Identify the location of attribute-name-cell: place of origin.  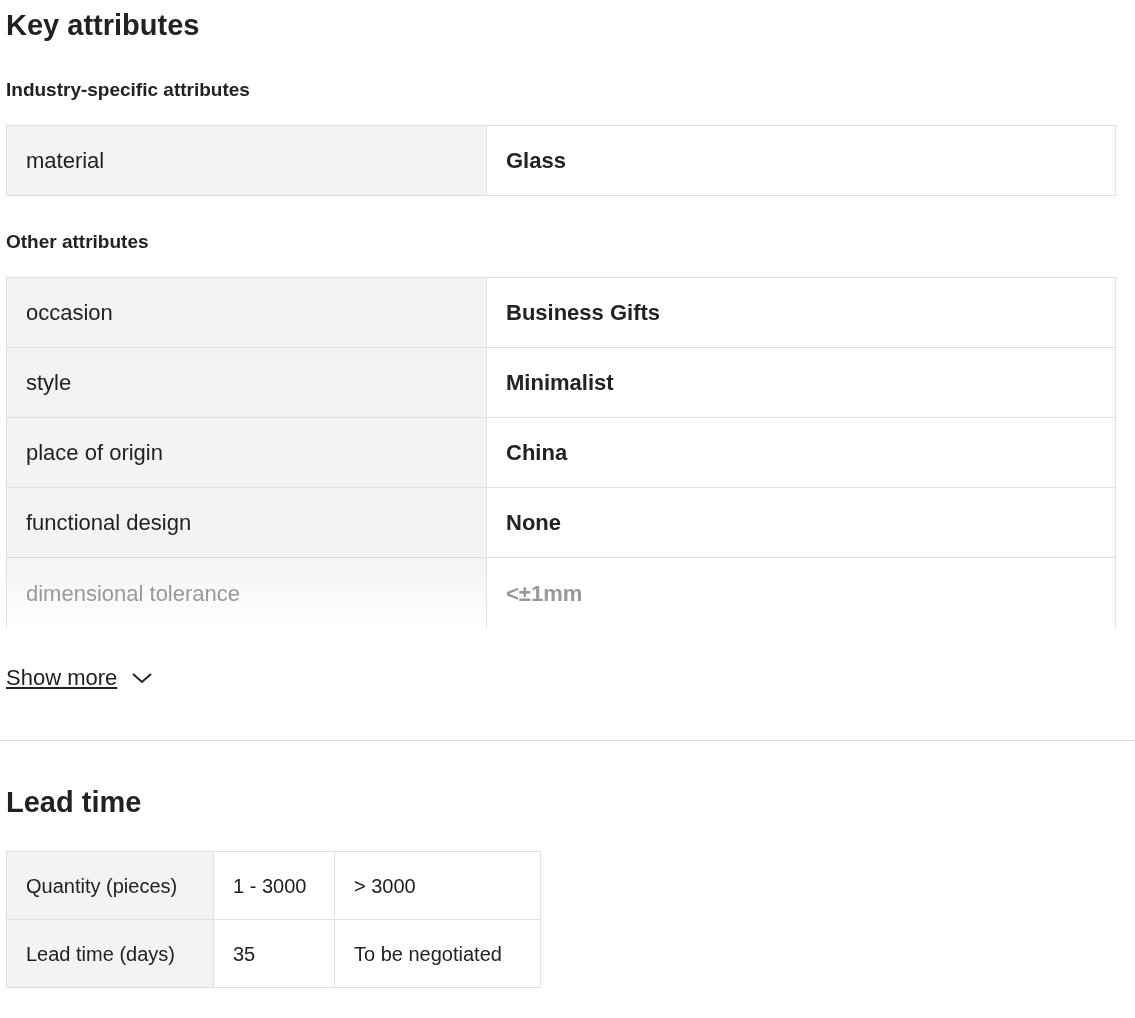
(247, 452).